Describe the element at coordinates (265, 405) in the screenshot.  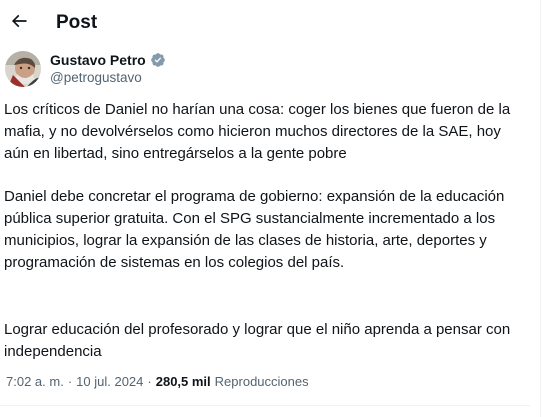
I see `divider` at that location.